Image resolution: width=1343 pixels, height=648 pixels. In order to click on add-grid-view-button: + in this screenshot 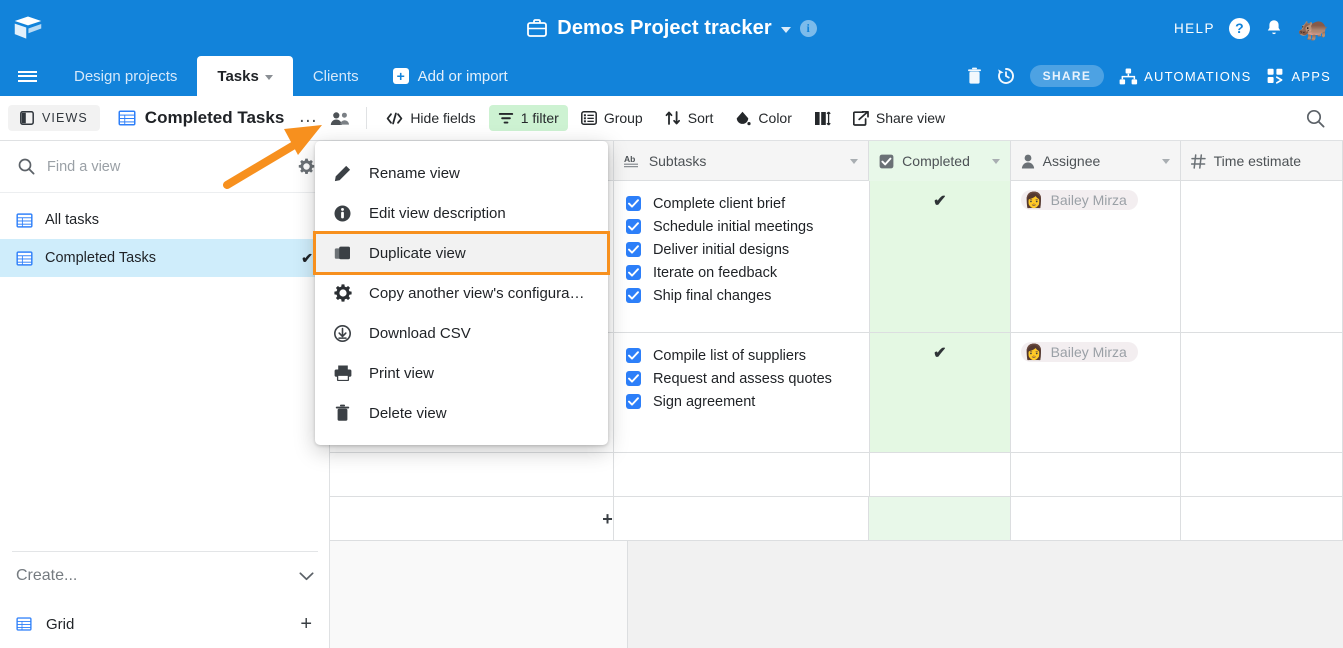, I will do `click(306, 624)`.